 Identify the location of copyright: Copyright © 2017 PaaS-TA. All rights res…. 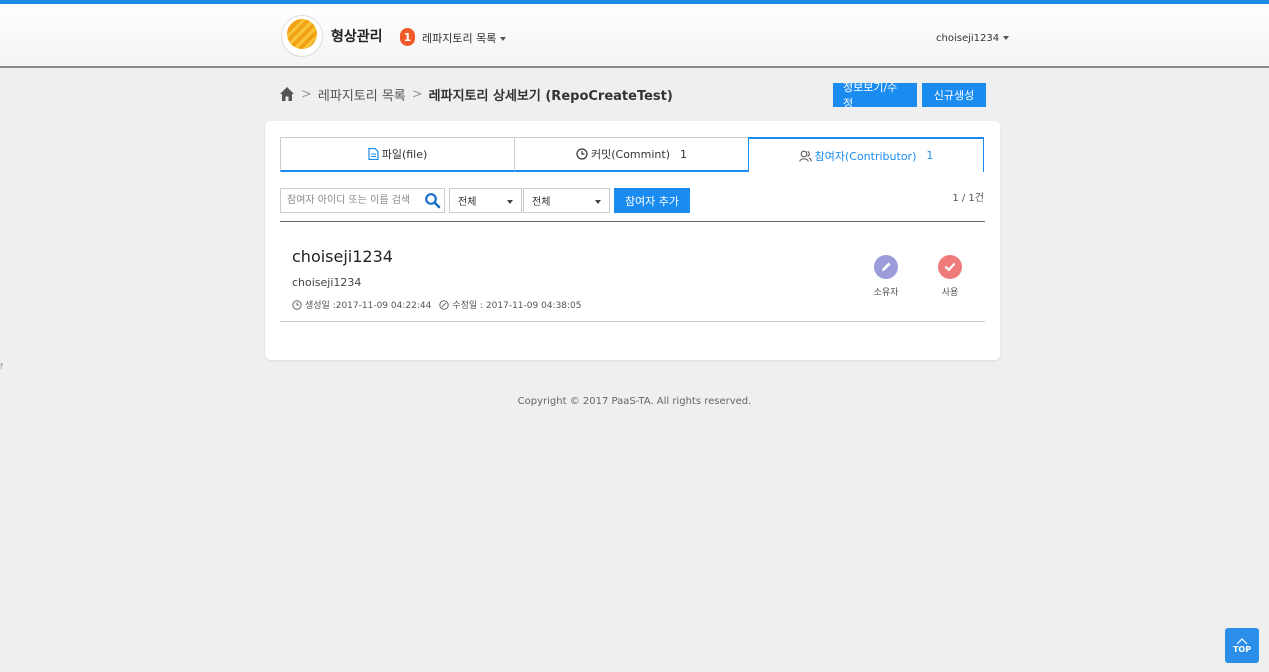
(634, 401).